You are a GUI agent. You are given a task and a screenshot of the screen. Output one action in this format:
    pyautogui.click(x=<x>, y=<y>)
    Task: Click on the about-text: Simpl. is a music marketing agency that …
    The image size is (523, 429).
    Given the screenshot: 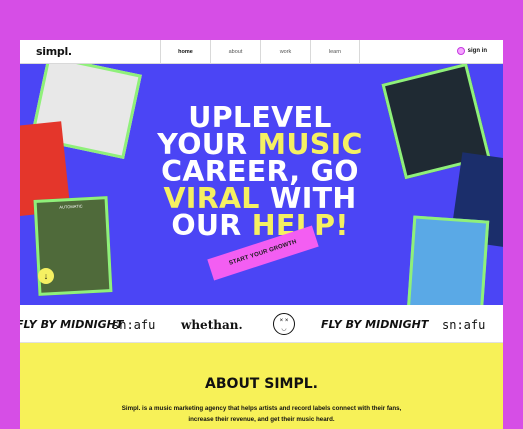 What is the action you would take?
    pyautogui.click(x=261, y=414)
    